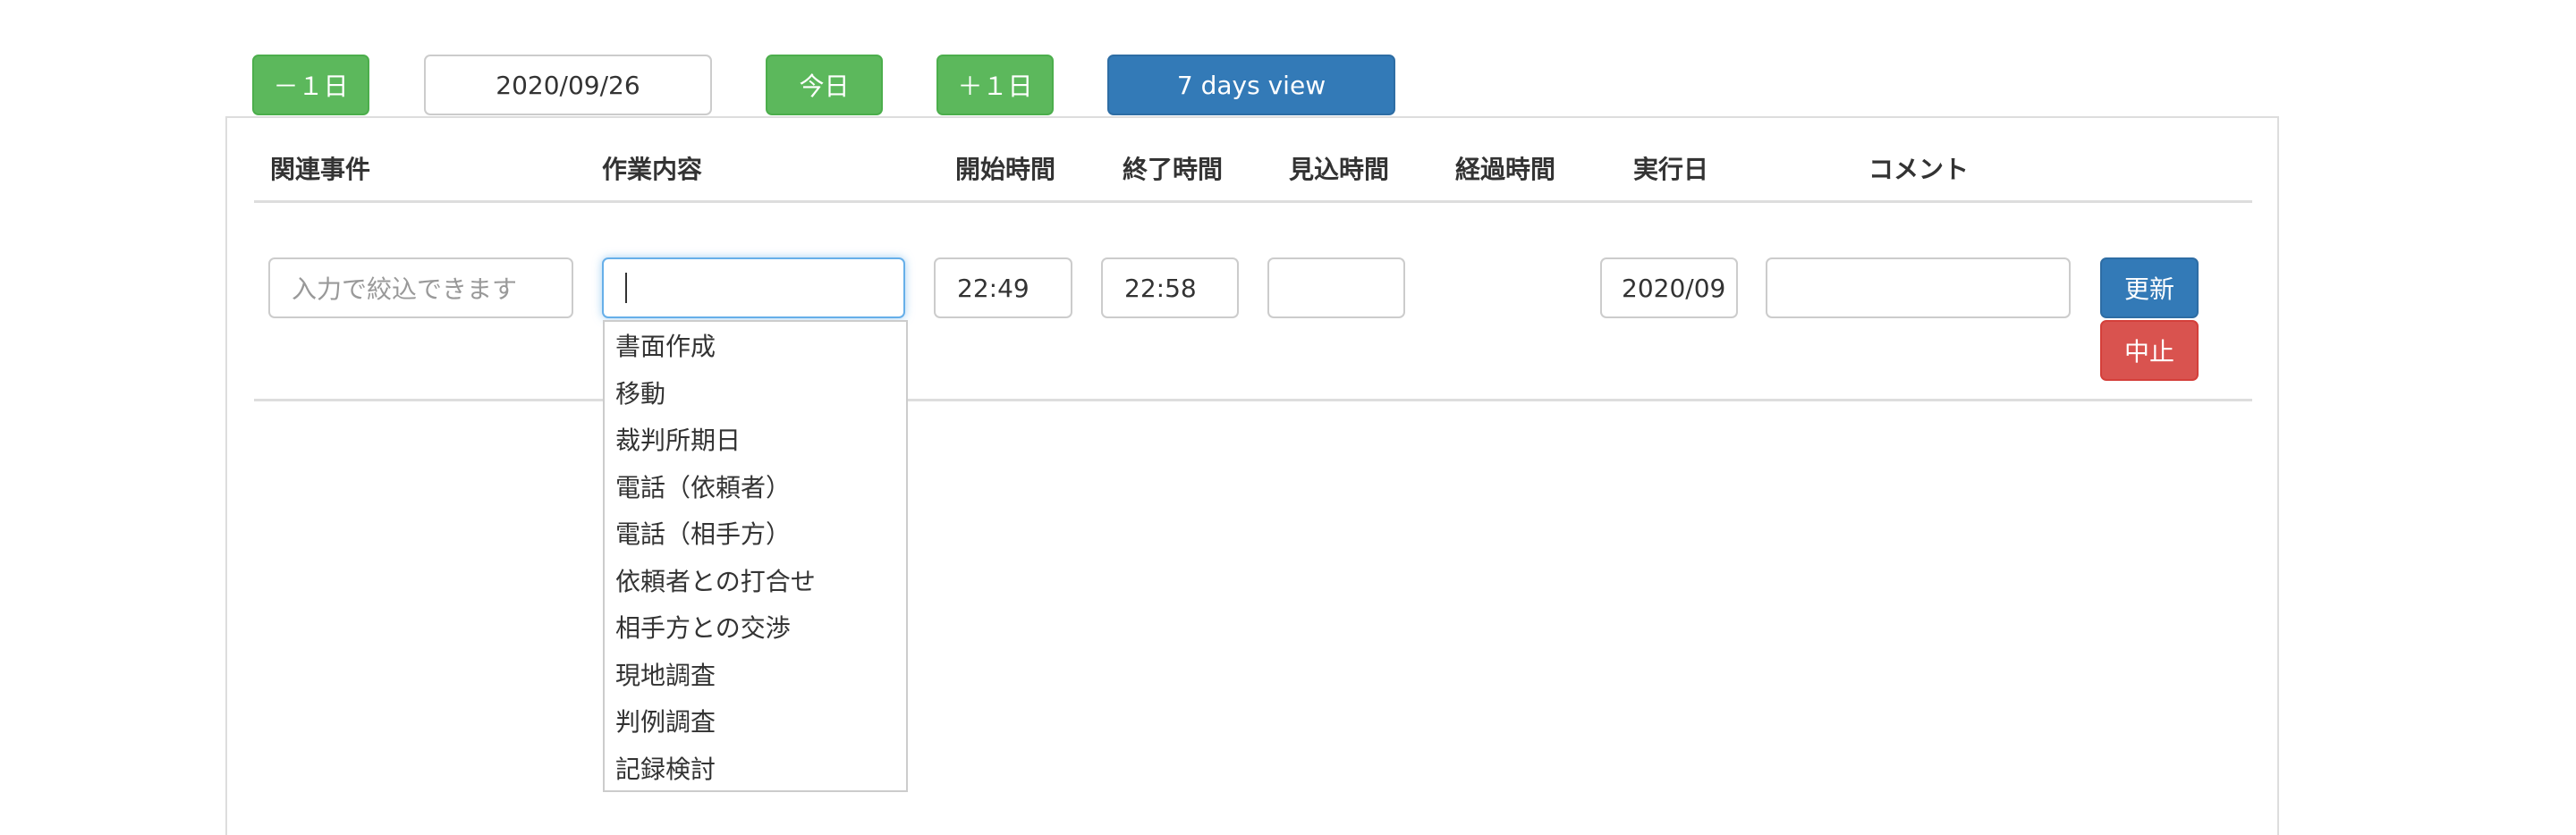  Describe the element at coordinates (1919, 169) in the screenshot. I see `header-comment: コメント` at that location.